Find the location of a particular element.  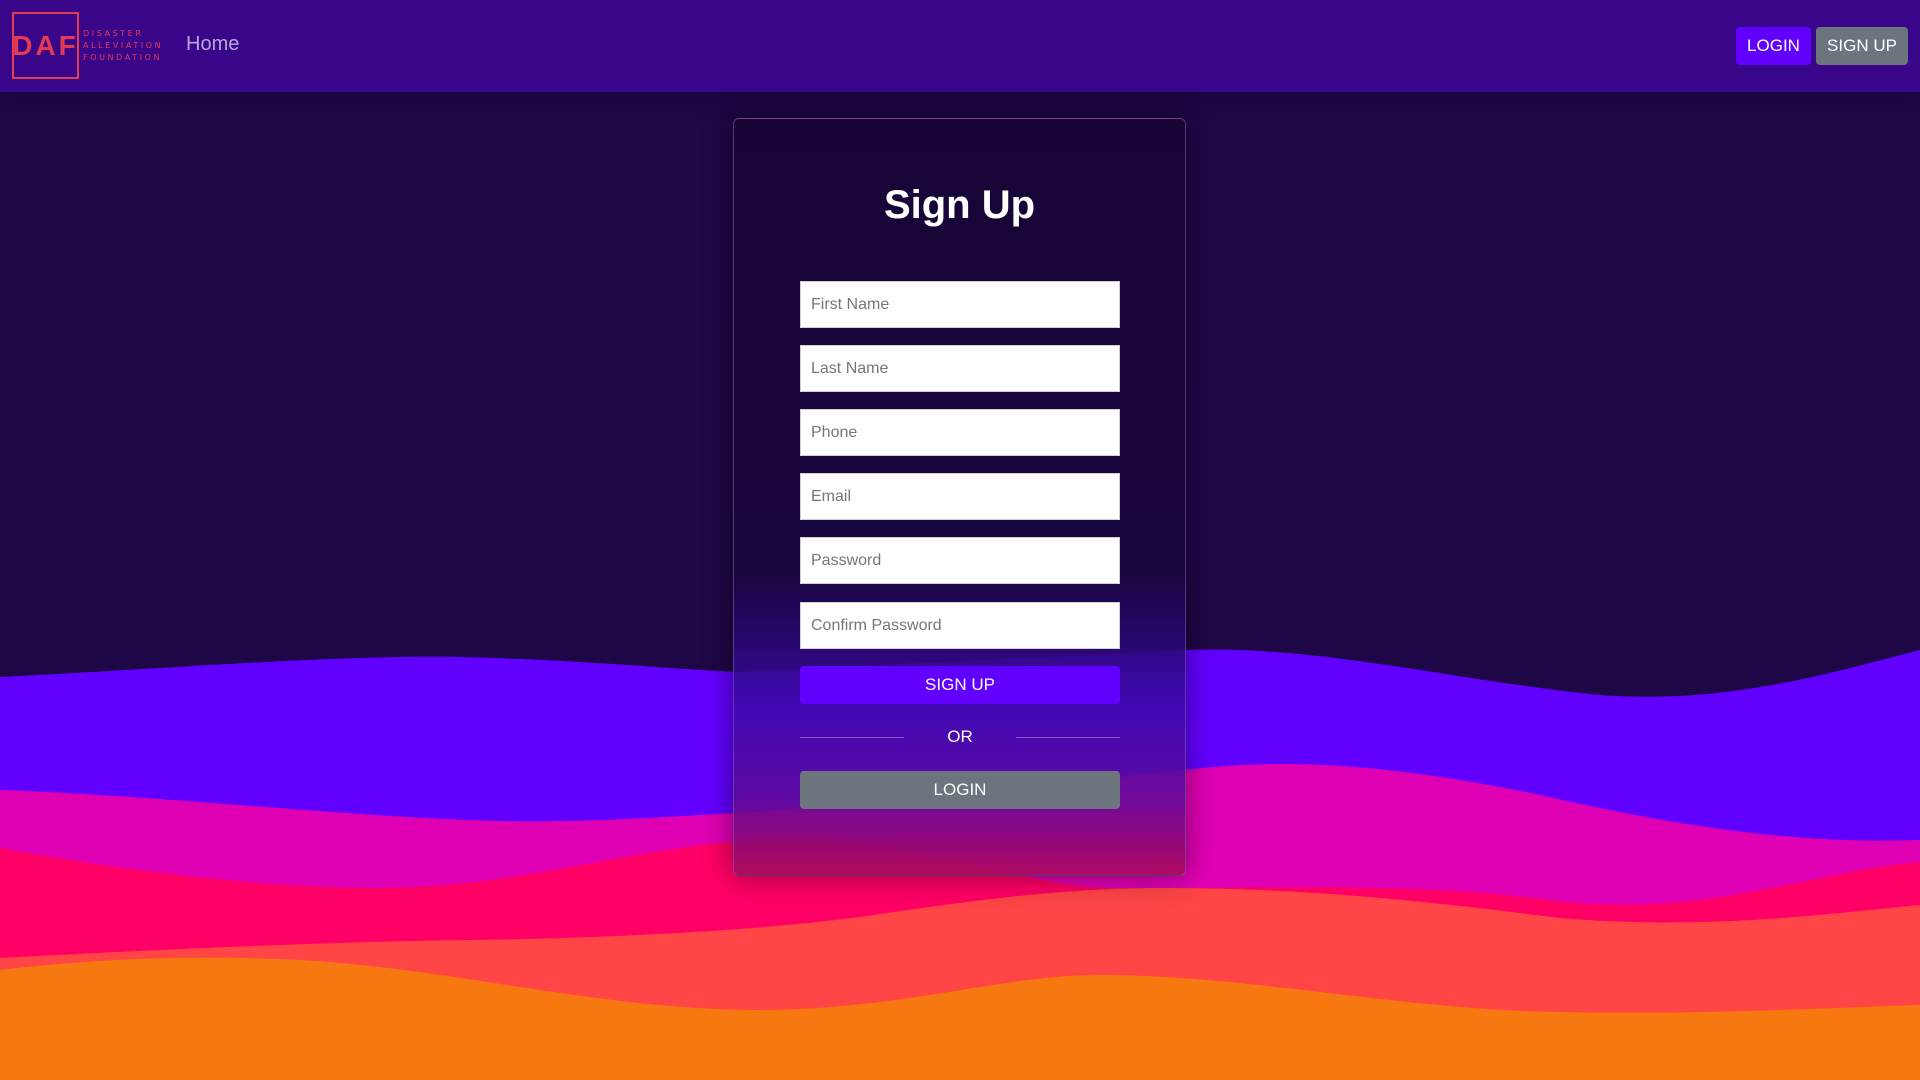

daf-logo: DAF DISASTER ALLEVIATION FOUNDATION is located at coordinates (87, 45).